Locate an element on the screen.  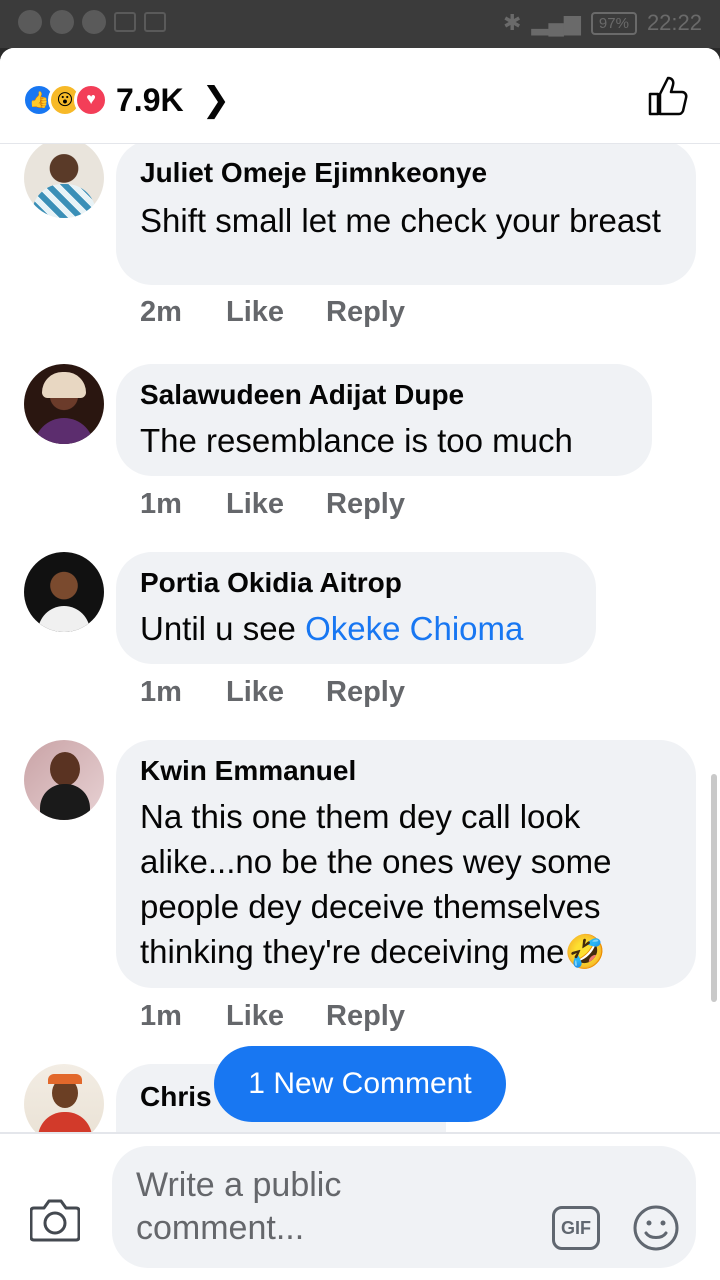
comment-time: 2m is located at coordinates (161, 312).